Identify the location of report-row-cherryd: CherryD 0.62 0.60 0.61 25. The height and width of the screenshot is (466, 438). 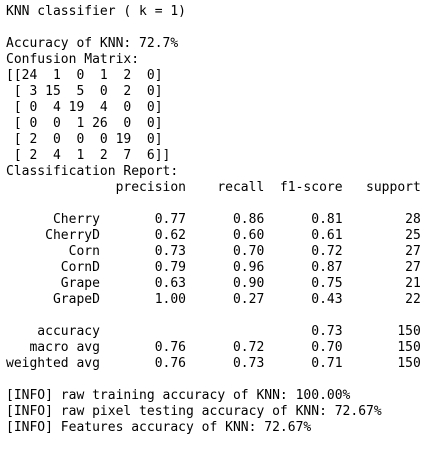
(213, 235).